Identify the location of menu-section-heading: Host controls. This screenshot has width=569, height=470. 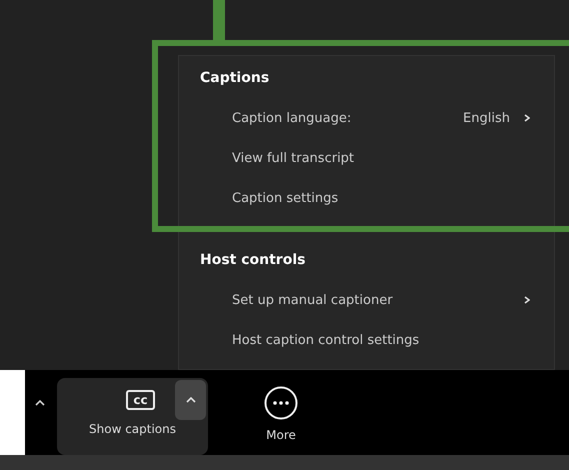
(253, 260).